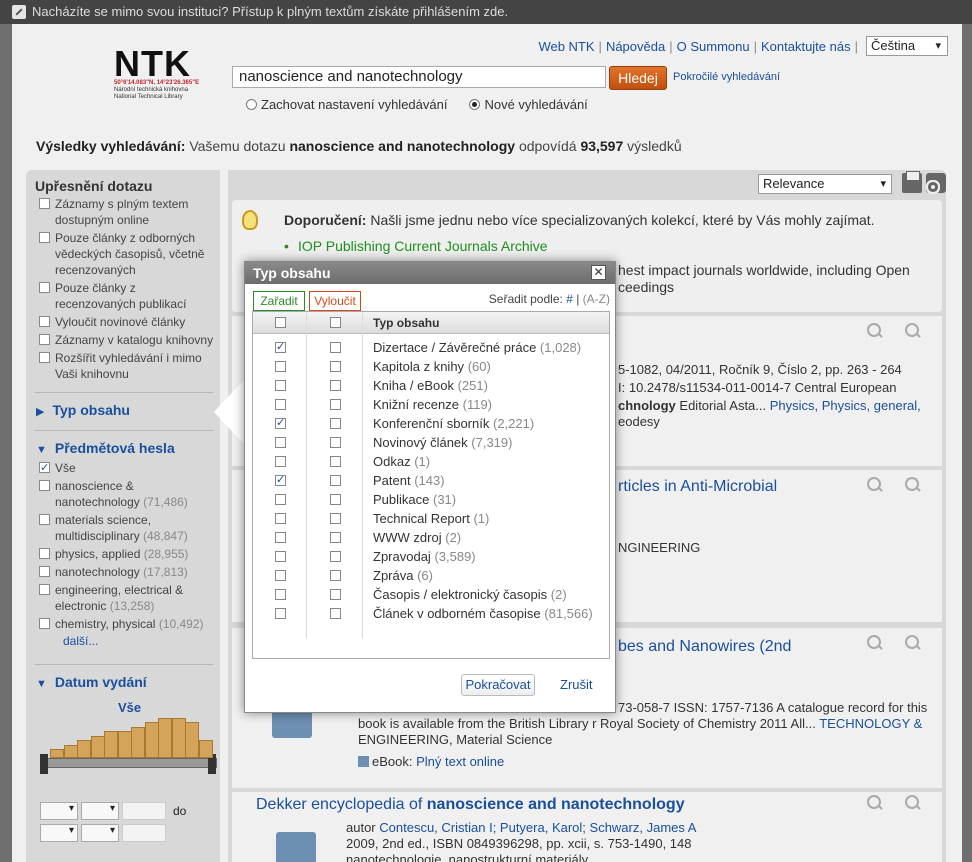 The height and width of the screenshot is (862, 972). Describe the element at coordinates (431, 385) in the screenshot. I see `content-type-row: Kniha / eBook (251)` at that location.